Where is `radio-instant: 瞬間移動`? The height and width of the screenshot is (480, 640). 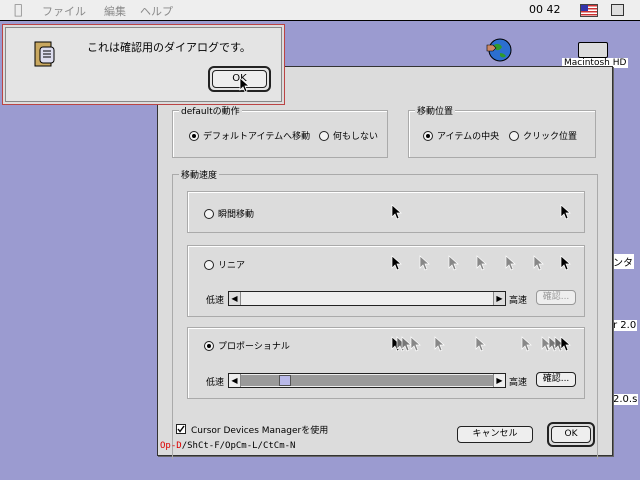 radio-instant: 瞬間移動 is located at coordinates (229, 213).